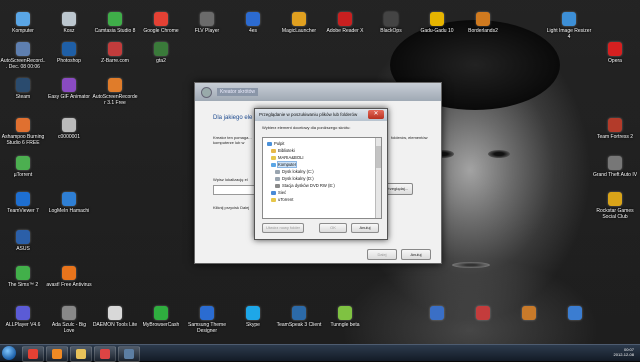  Describe the element at coordinates (299, 23) in the screenshot. I see `desktop-icon: MagicLauncher` at that location.